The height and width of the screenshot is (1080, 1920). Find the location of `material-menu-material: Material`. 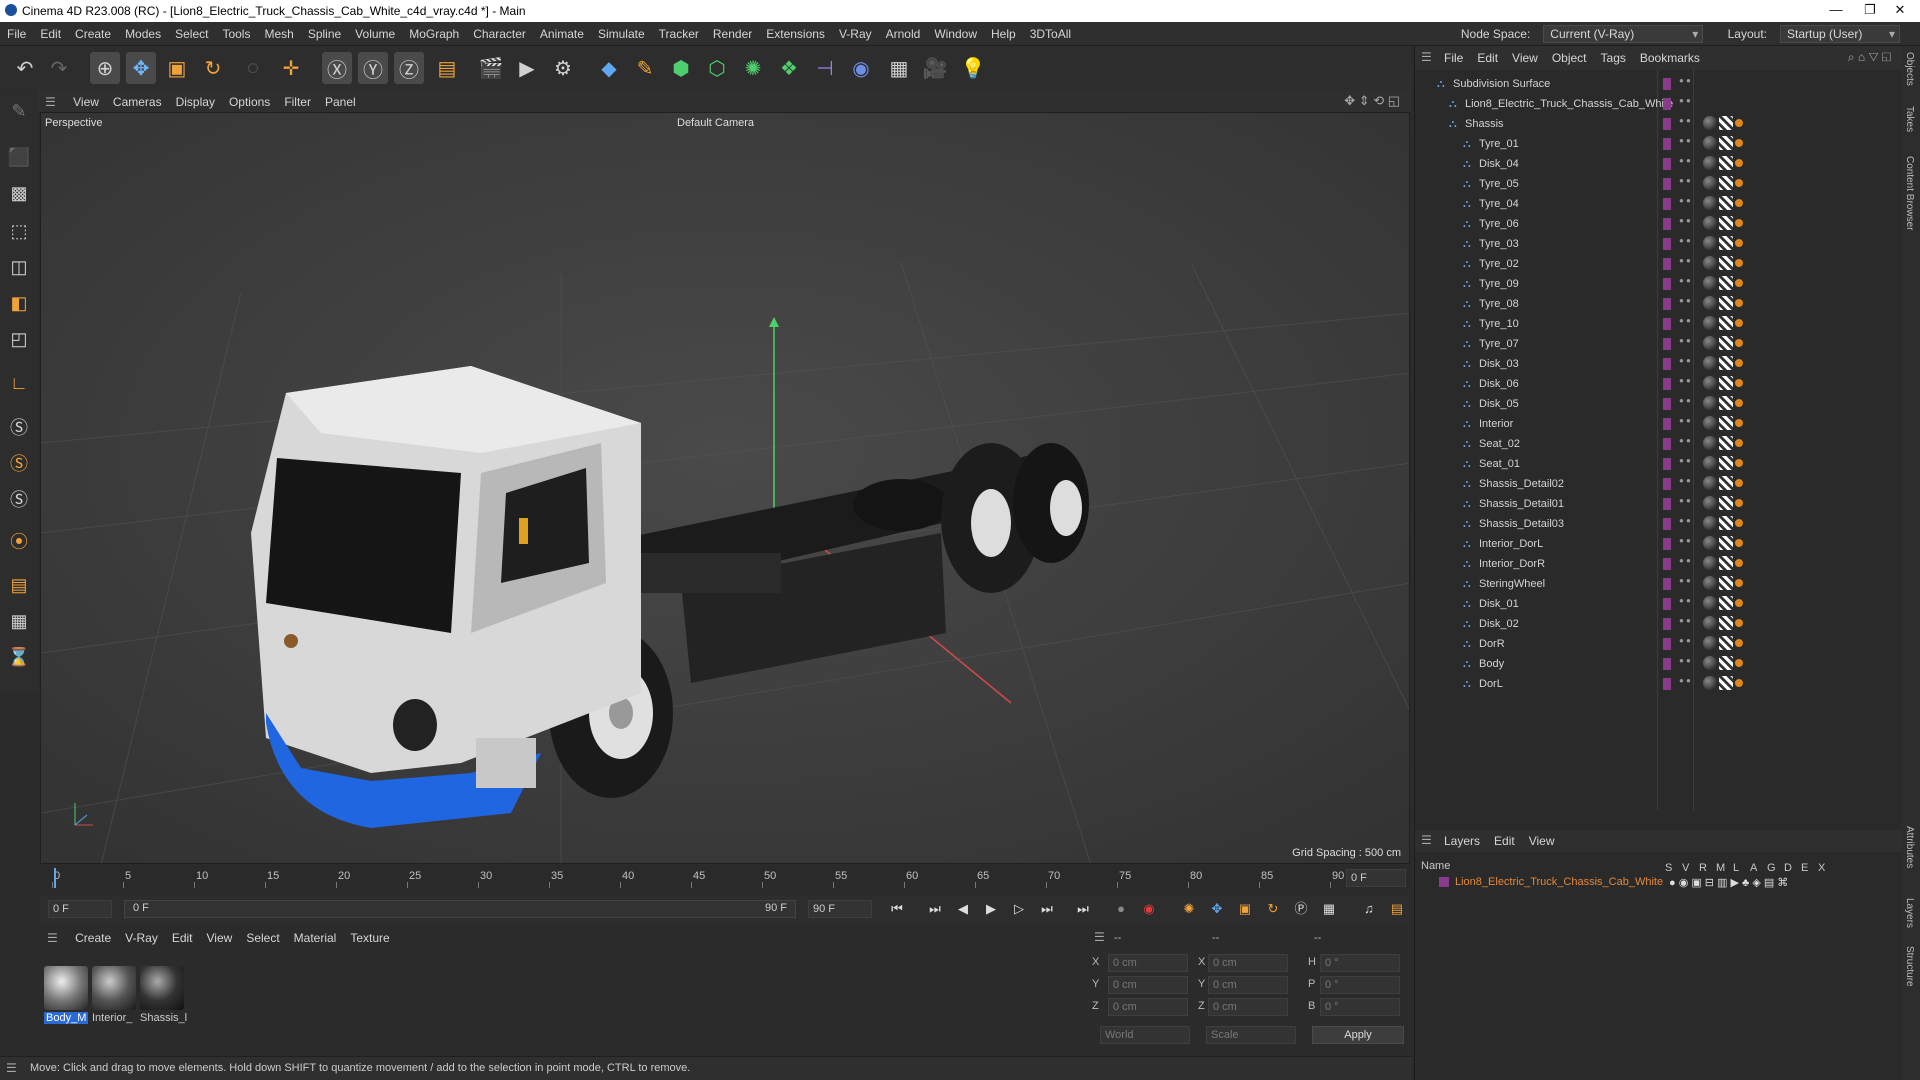

material-menu-material: Material is located at coordinates (315, 938).